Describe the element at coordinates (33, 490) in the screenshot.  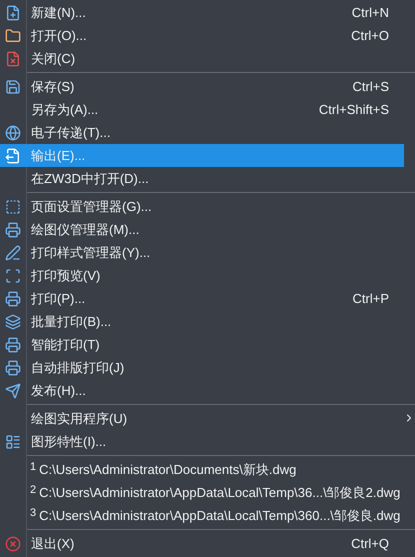
I see `recent-number: 2` at that location.